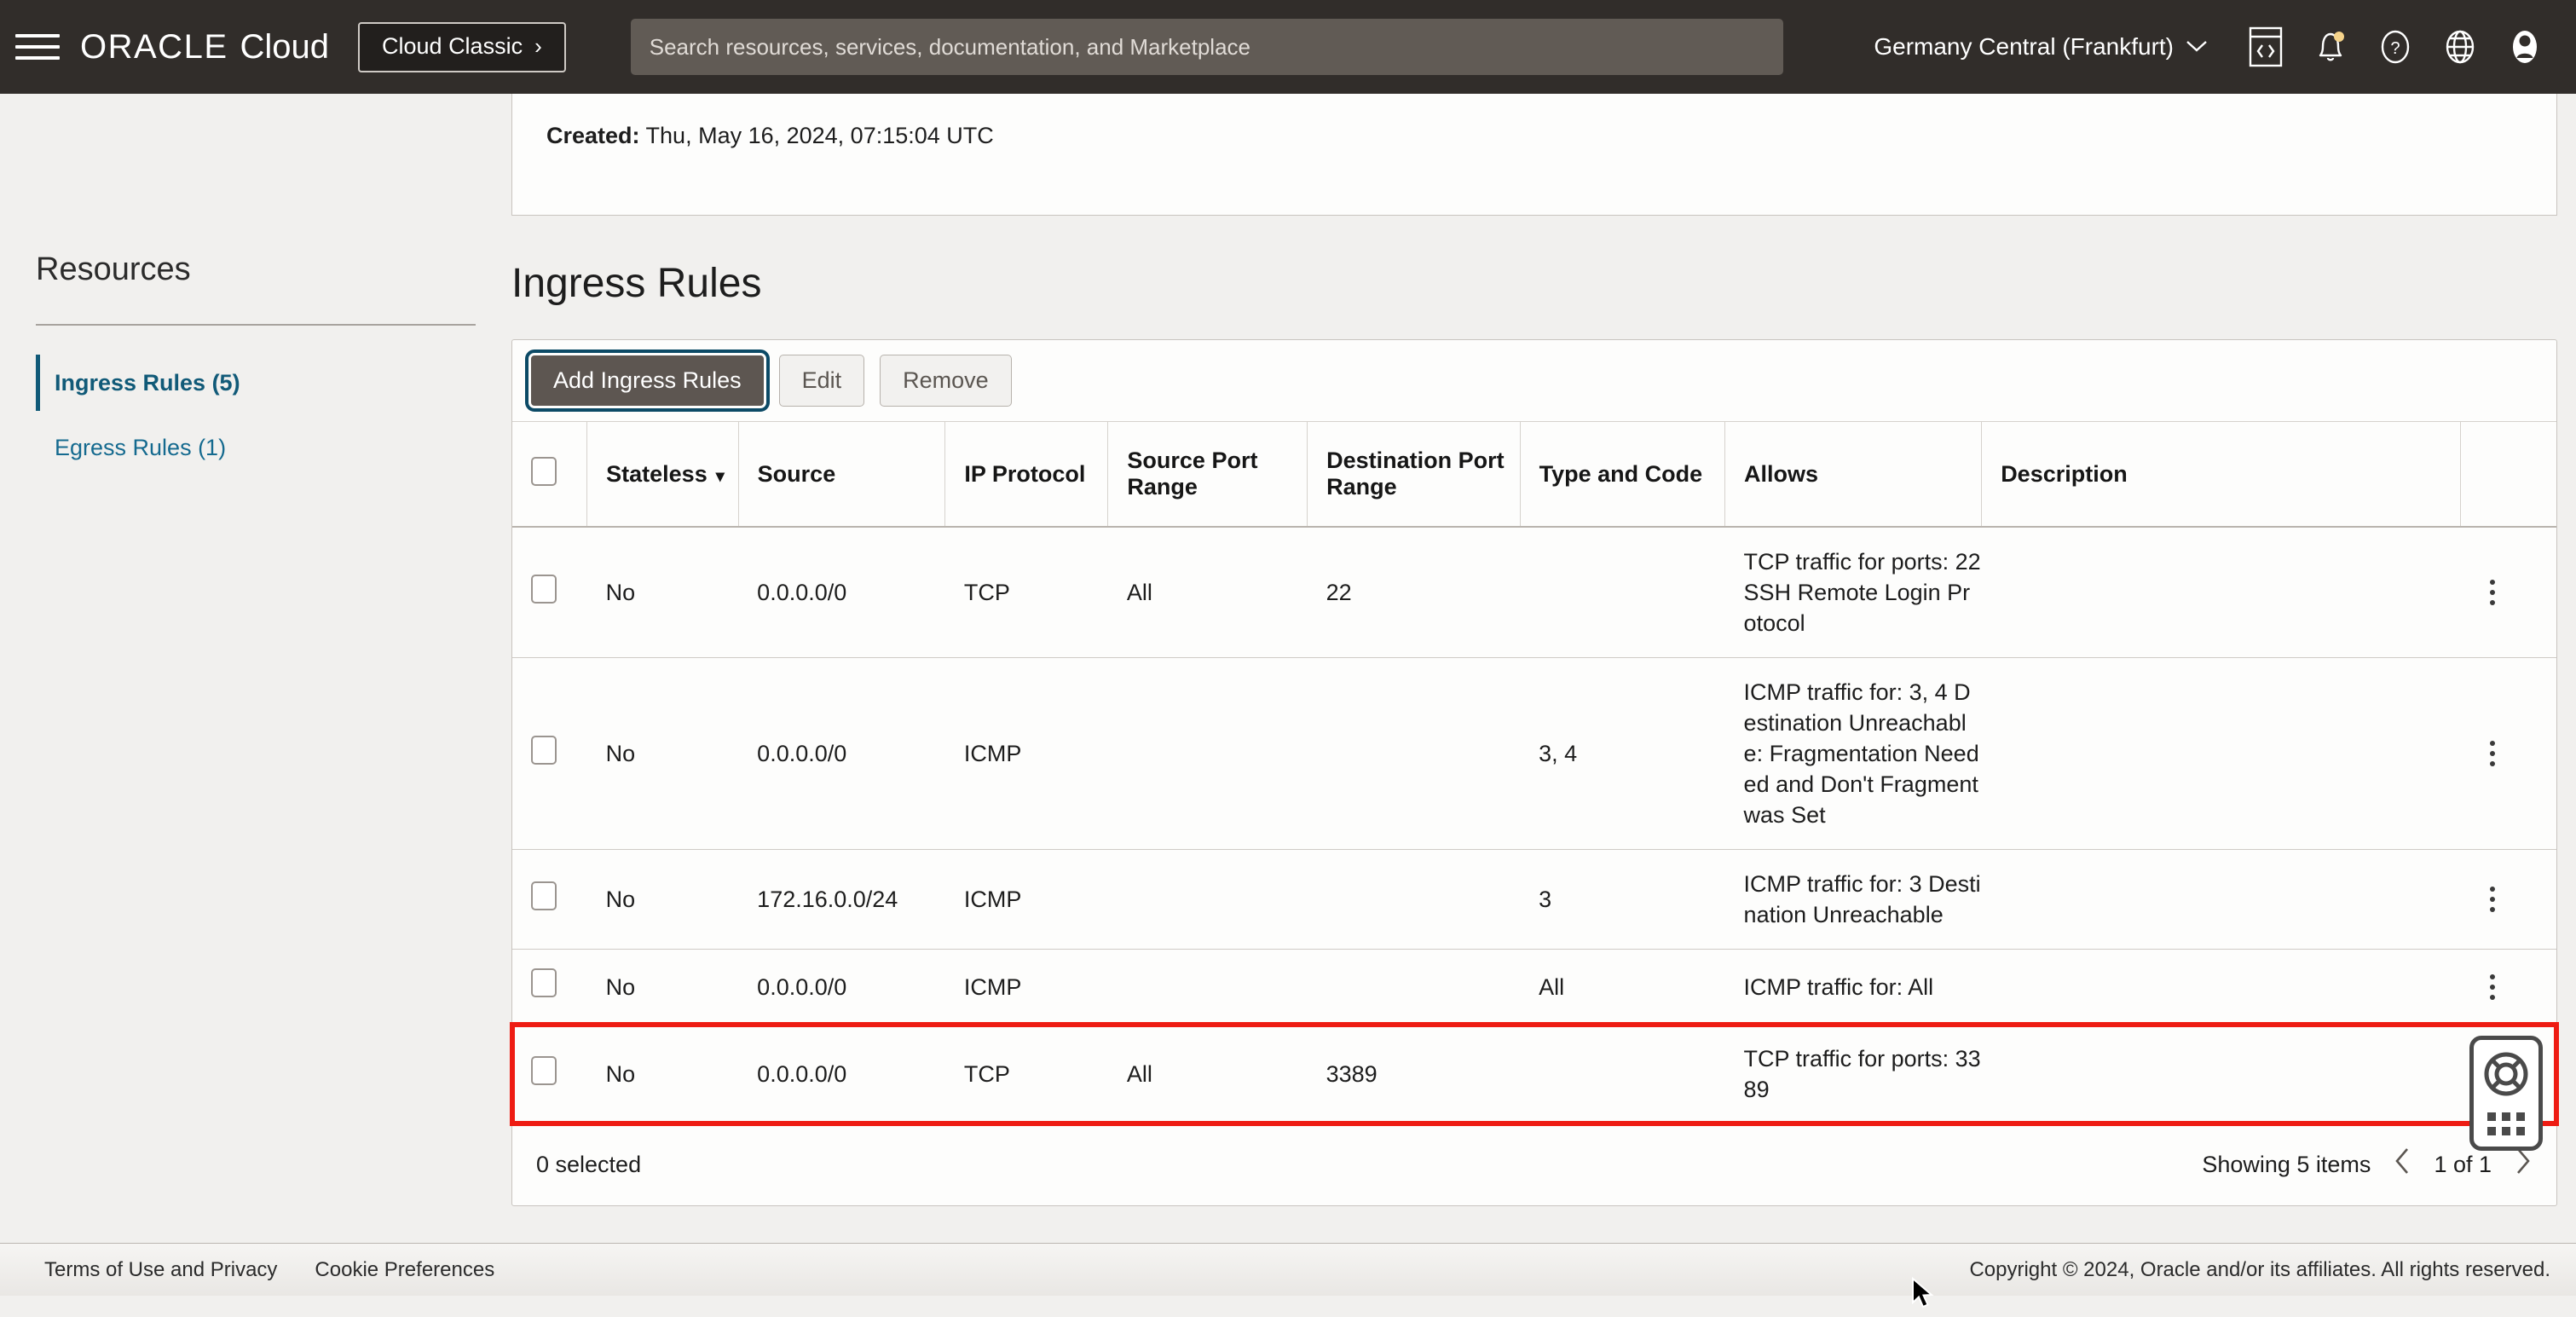 The width and height of the screenshot is (2576, 1317). What do you see at coordinates (2460, 46) in the screenshot?
I see `language-globe-icon` at bounding box center [2460, 46].